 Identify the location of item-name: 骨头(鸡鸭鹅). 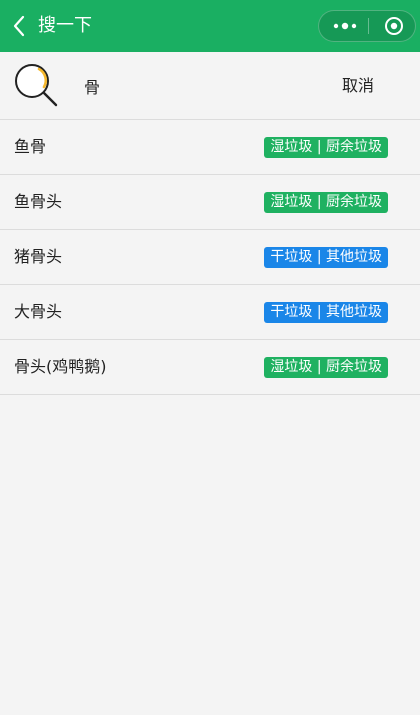
(60, 366).